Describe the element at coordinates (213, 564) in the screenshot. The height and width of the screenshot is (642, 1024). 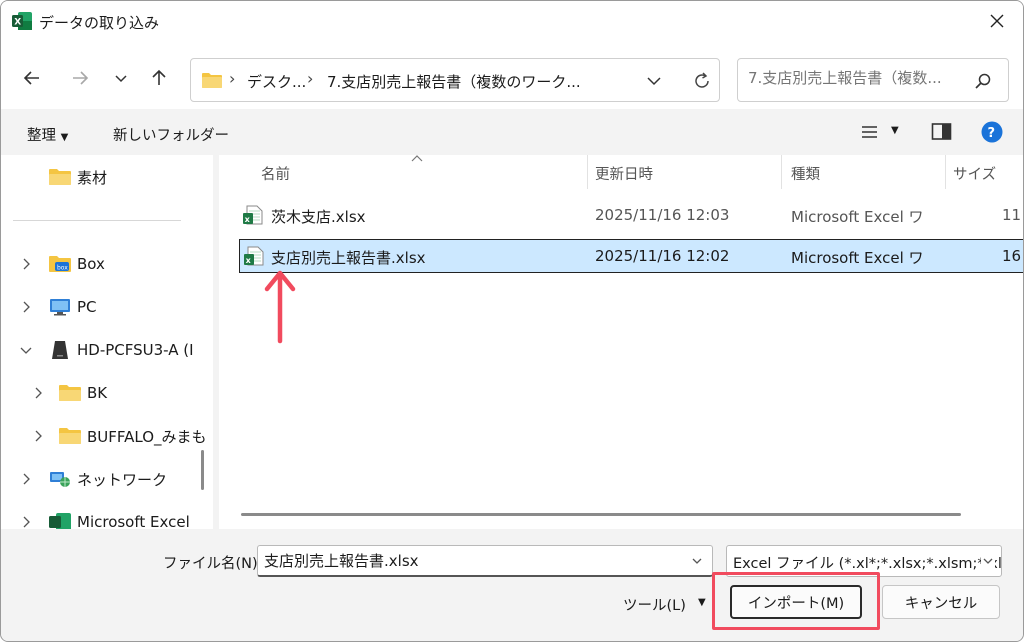
I see `filename-label: ファイル名(N):` at that location.